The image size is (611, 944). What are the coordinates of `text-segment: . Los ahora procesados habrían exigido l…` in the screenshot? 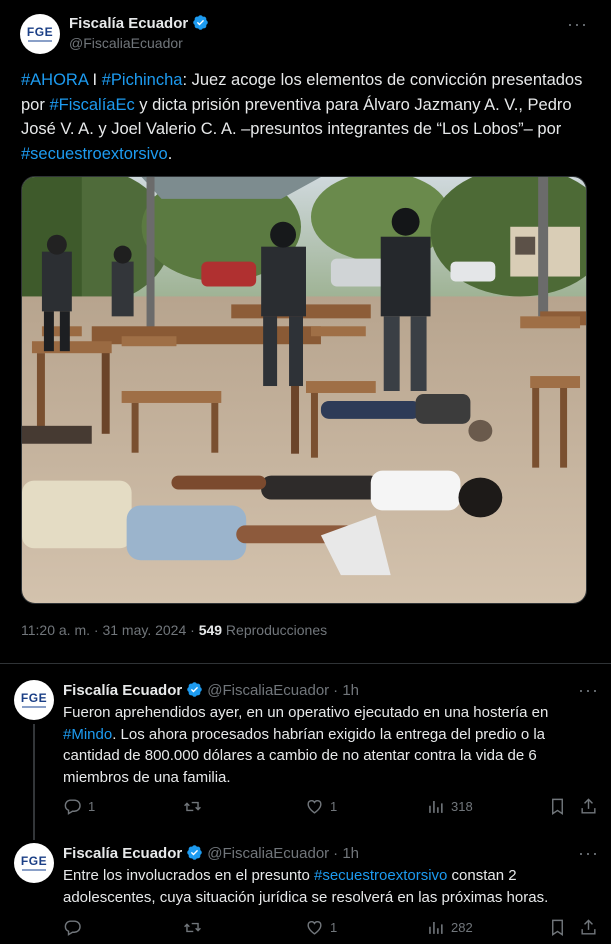 It's located at (304, 755).